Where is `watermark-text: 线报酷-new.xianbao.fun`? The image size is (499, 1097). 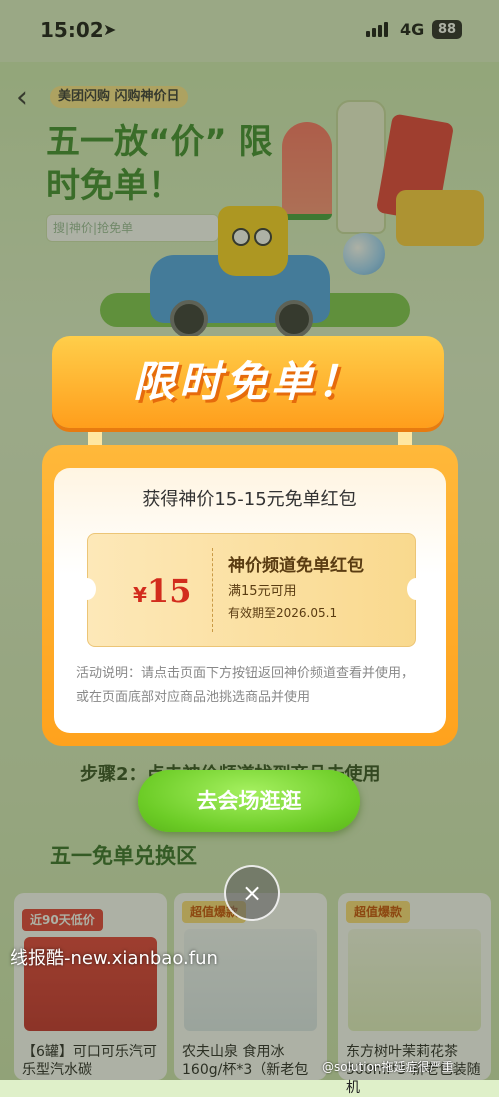 watermark-text: 线报酷-new.xianbao.fun is located at coordinates (114, 958).